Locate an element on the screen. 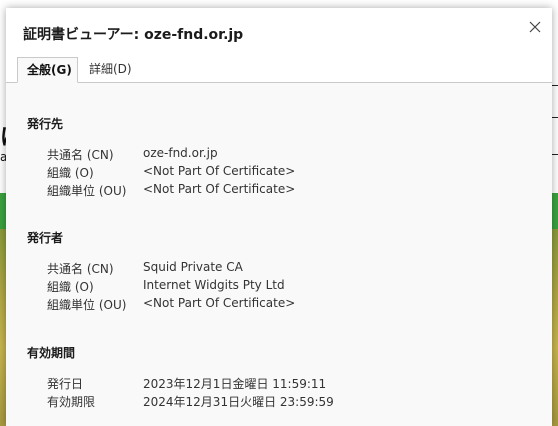 The width and height of the screenshot is (558, 426). close-icon is located at coordinates (535, 27).